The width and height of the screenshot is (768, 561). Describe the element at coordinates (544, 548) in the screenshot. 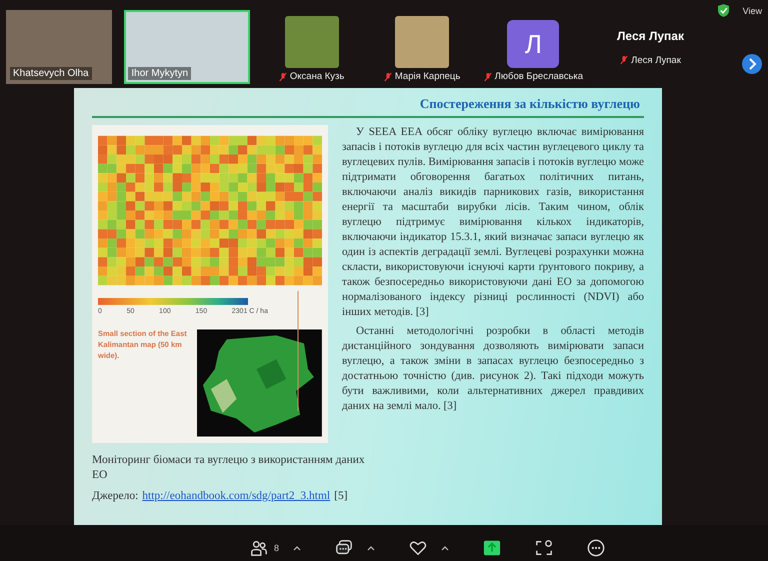

I see `apps-icon` at that location.